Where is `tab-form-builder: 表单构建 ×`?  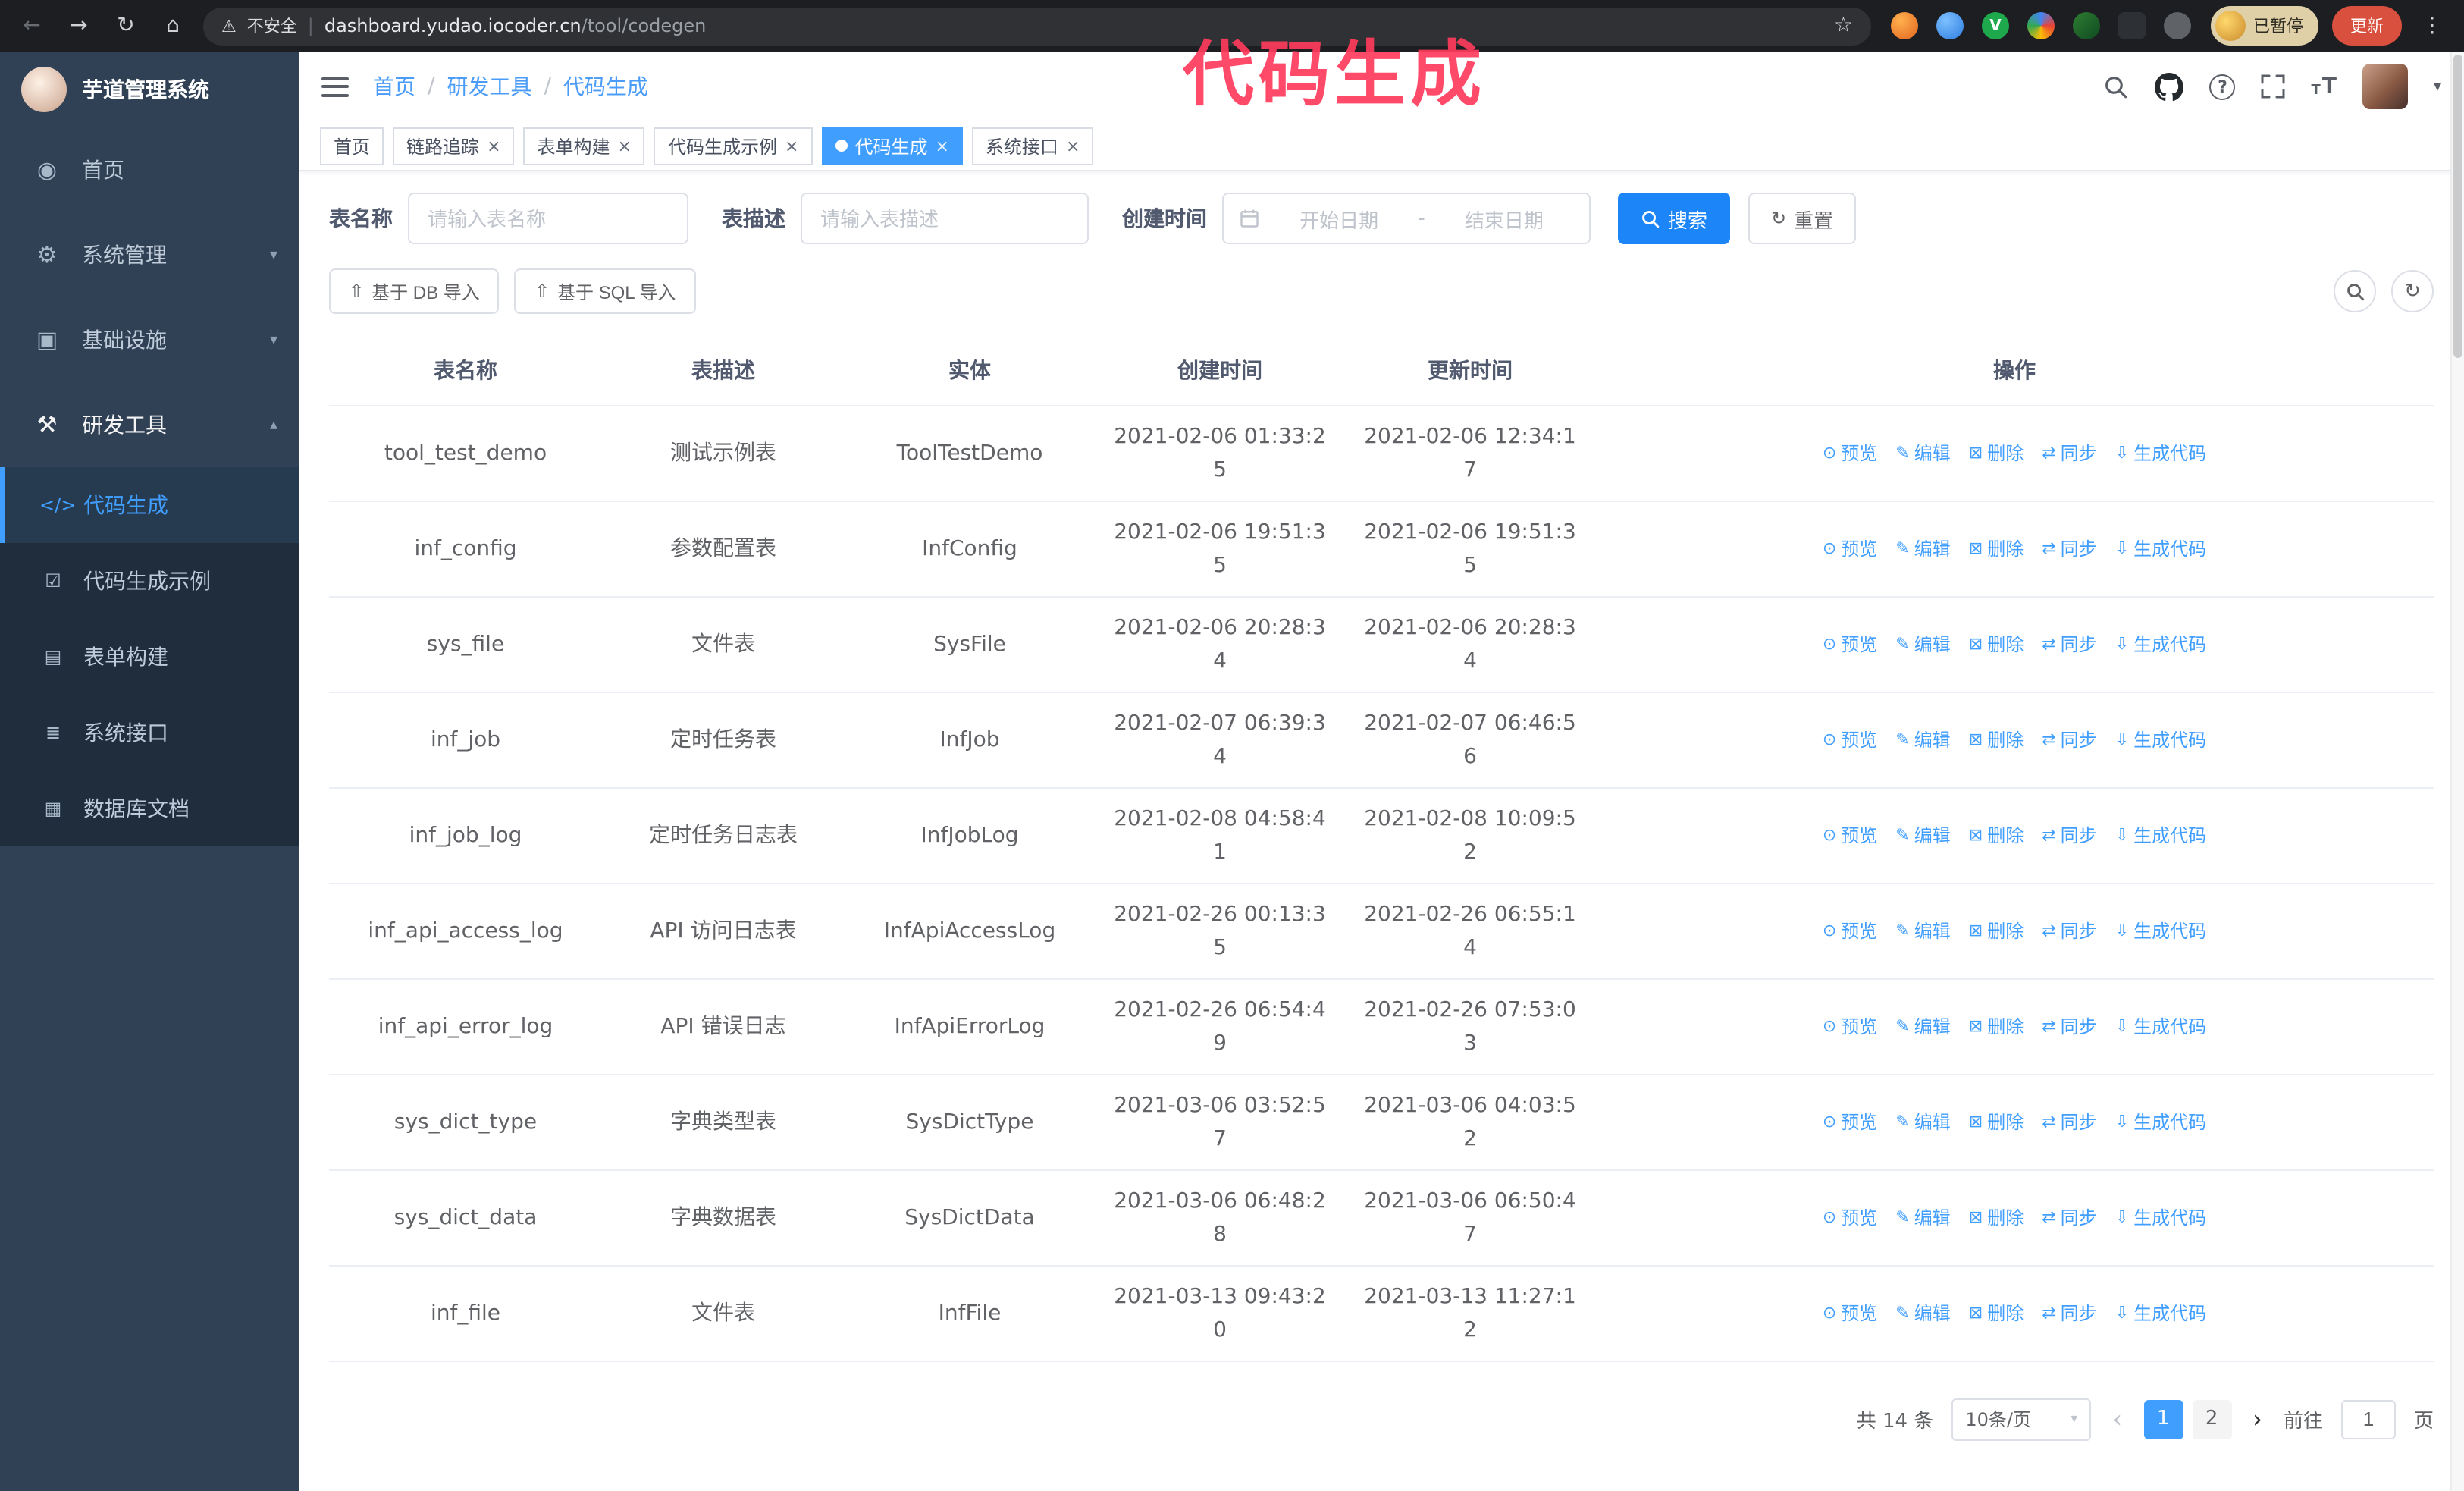 tab-form-builder: 表单构建 × is located at coordinates (584, 146).